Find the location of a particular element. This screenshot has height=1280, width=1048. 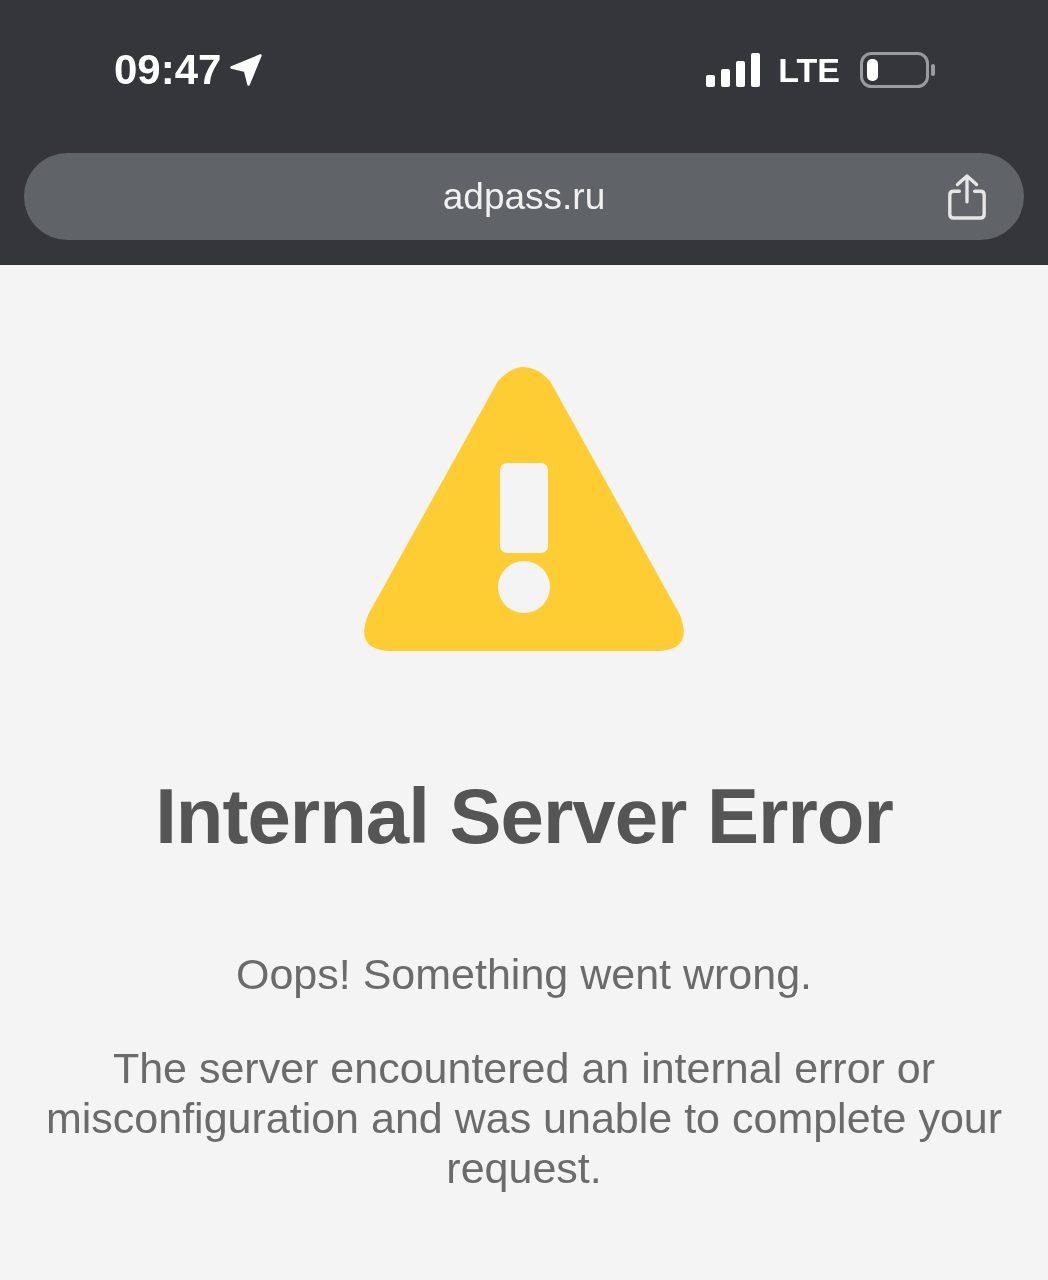

network-type: LTE is located at coordinates (809, 70).